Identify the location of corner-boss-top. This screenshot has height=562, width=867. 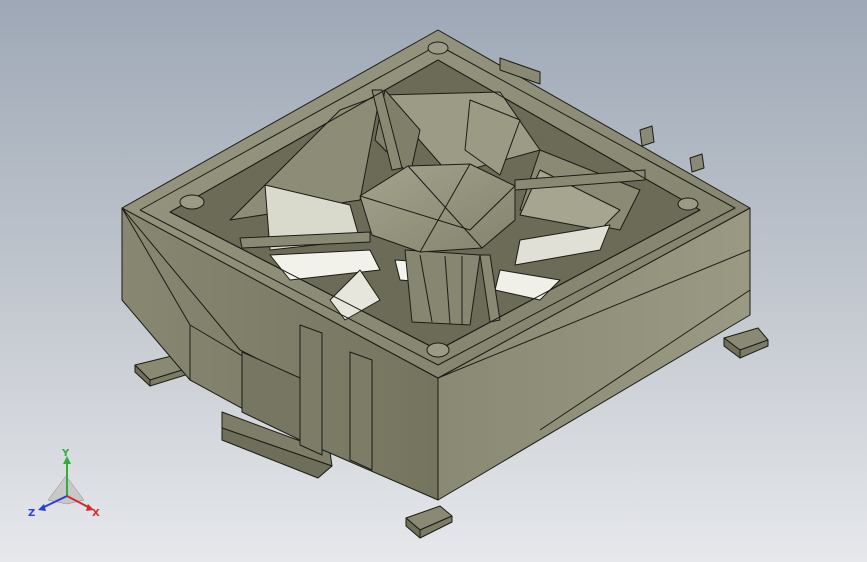
(438, 48).